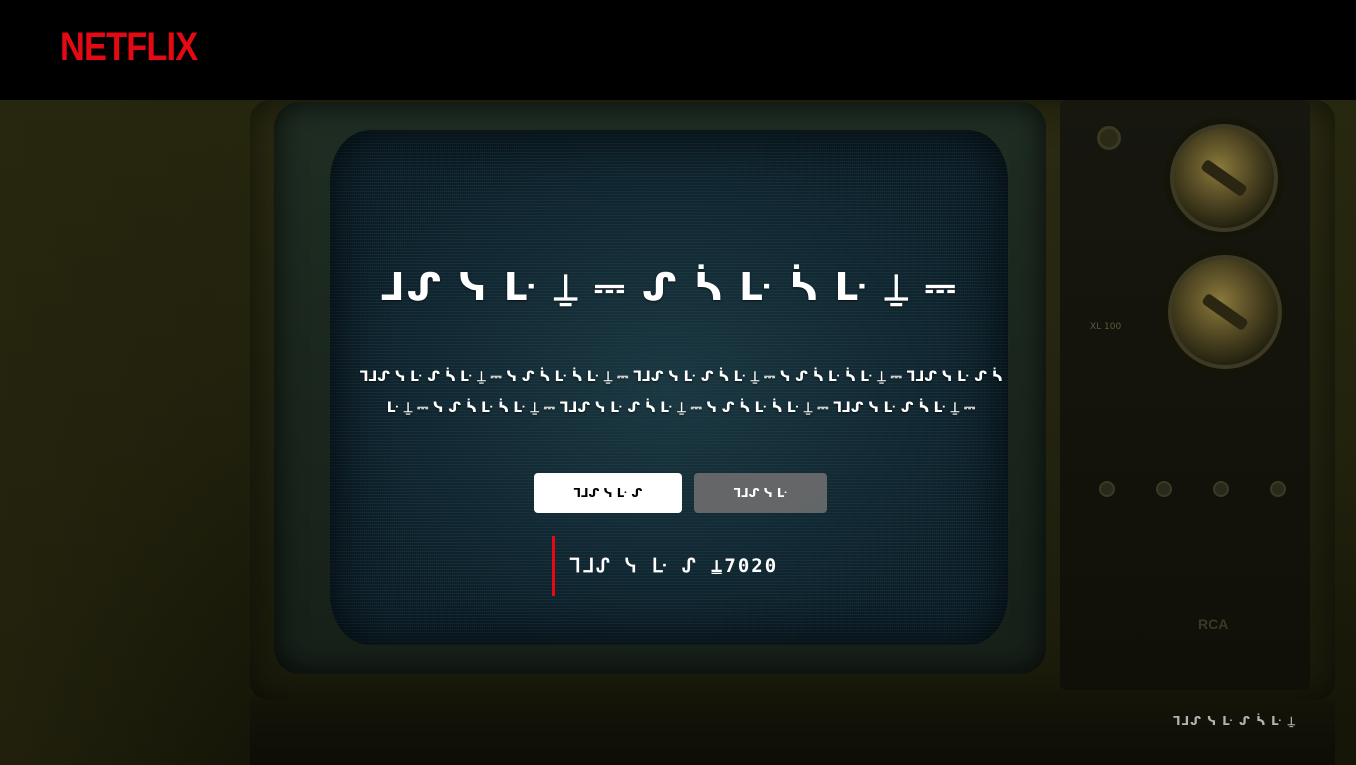 The height and width of the screenshot is (765, 1356). I want to click on error-headline: ᒧᔑ ᓭ ᒷ ⍊ ⎓ ᔑ ᓵ ᒷ ᓵ ᒷ ⍊ ⎓, so click(669, 287).